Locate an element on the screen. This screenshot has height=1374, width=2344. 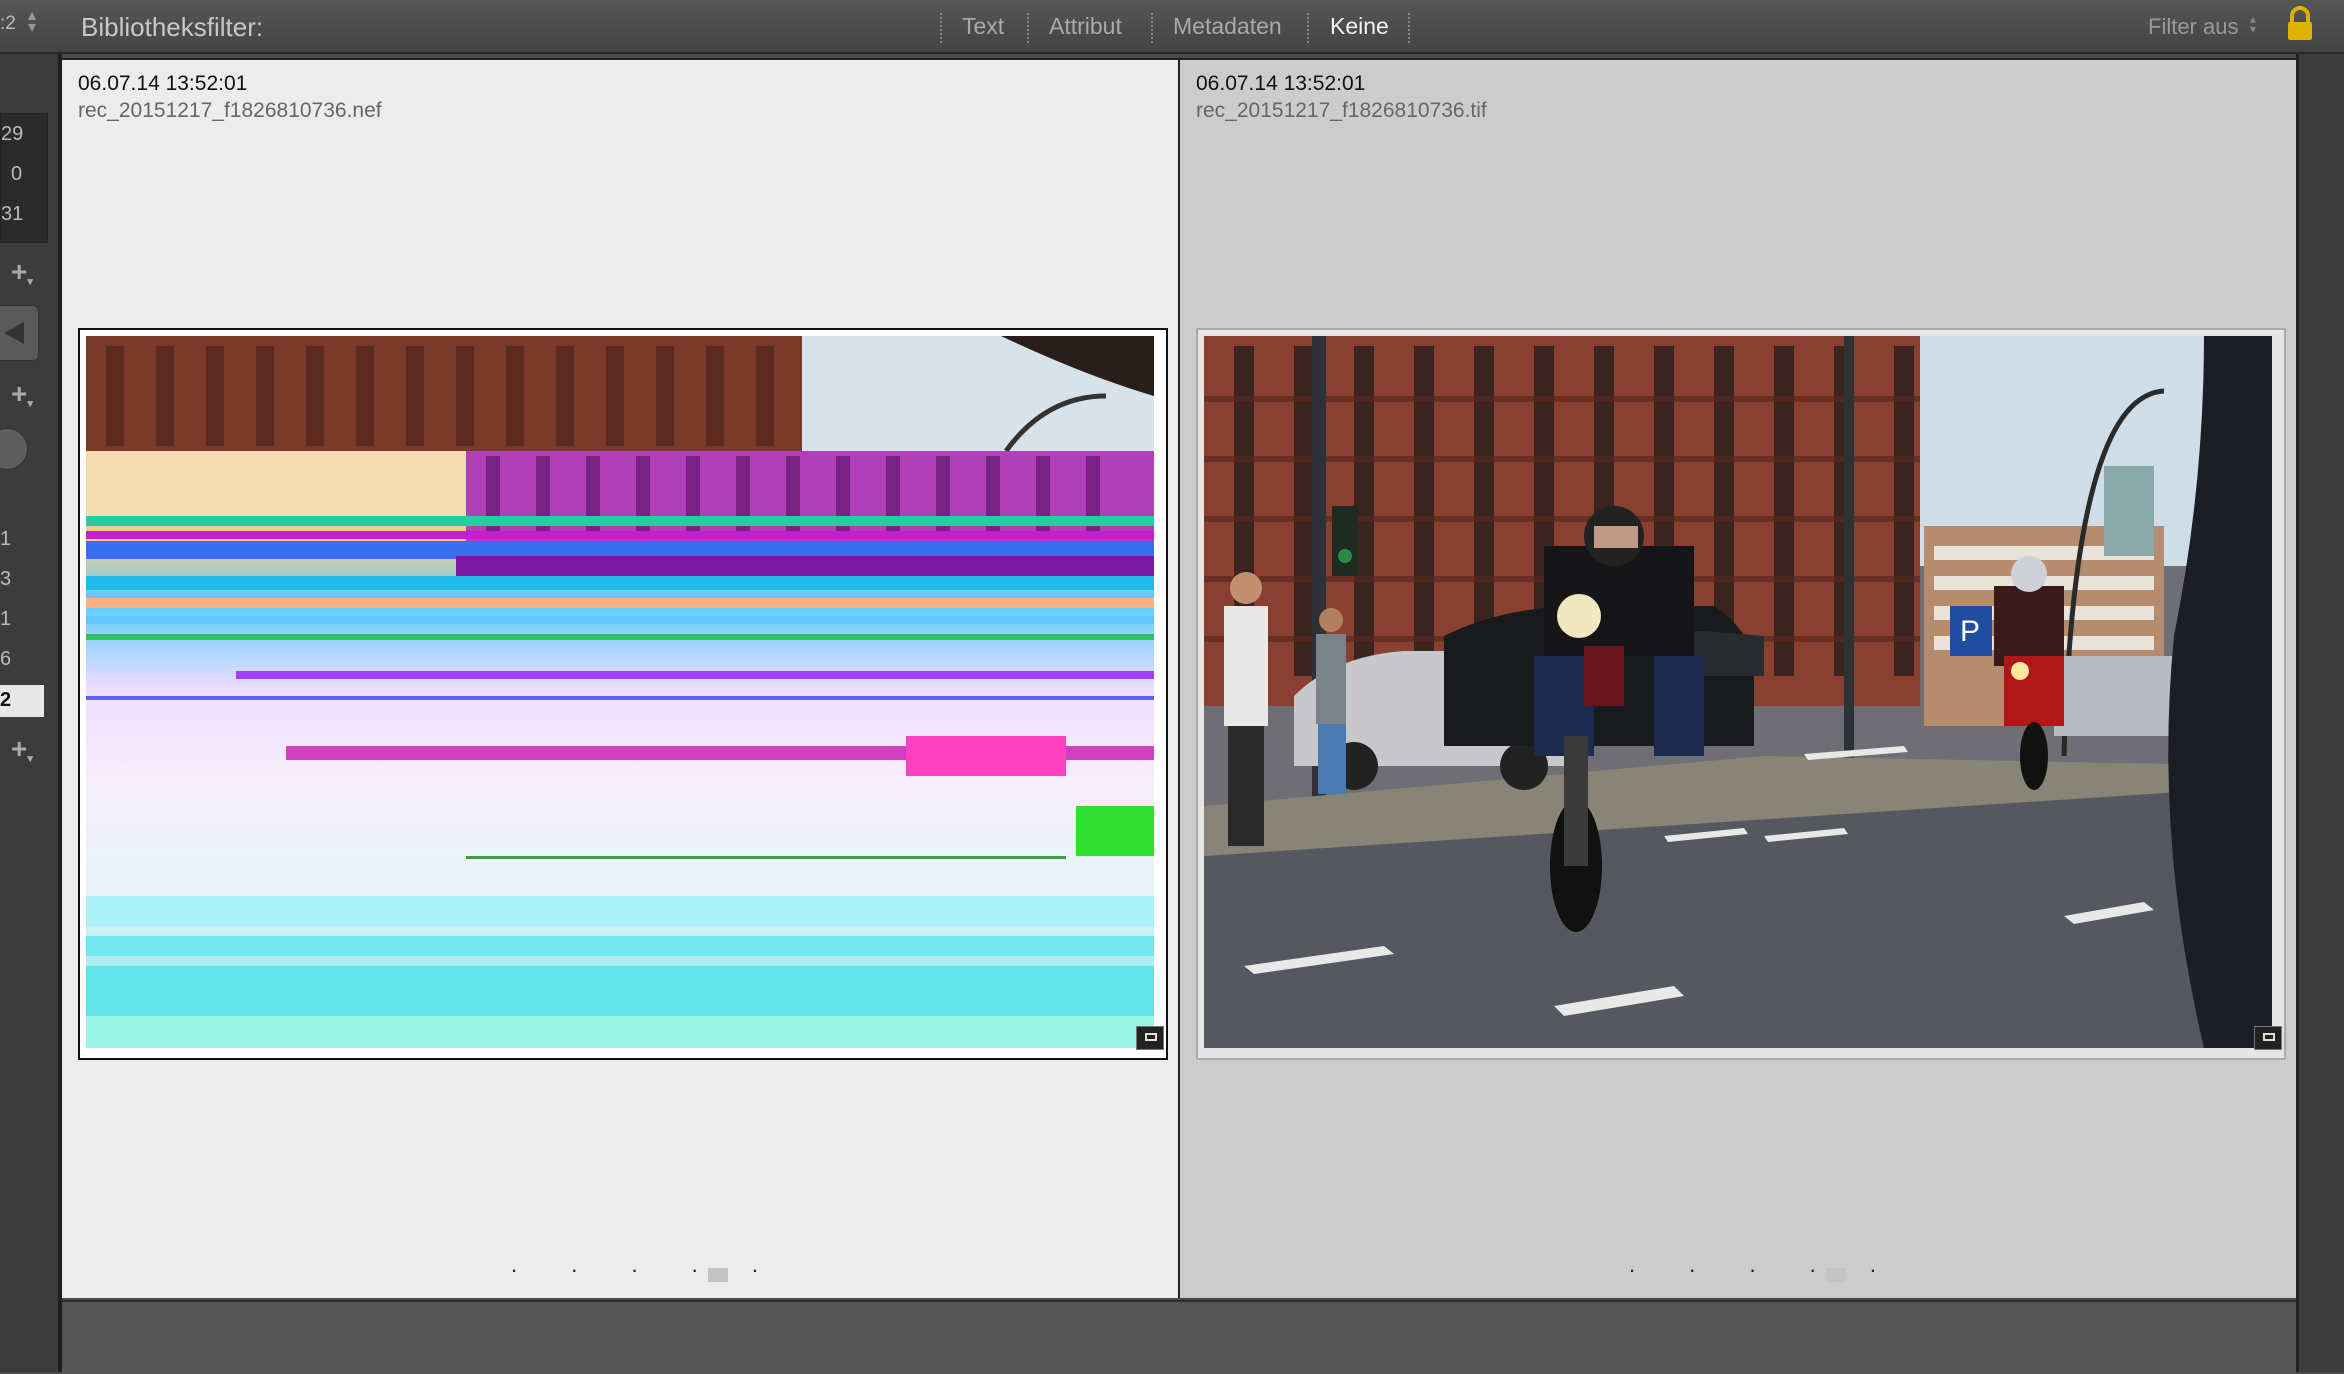
selected-list-item: 2 is located at coordinates (22, 701).